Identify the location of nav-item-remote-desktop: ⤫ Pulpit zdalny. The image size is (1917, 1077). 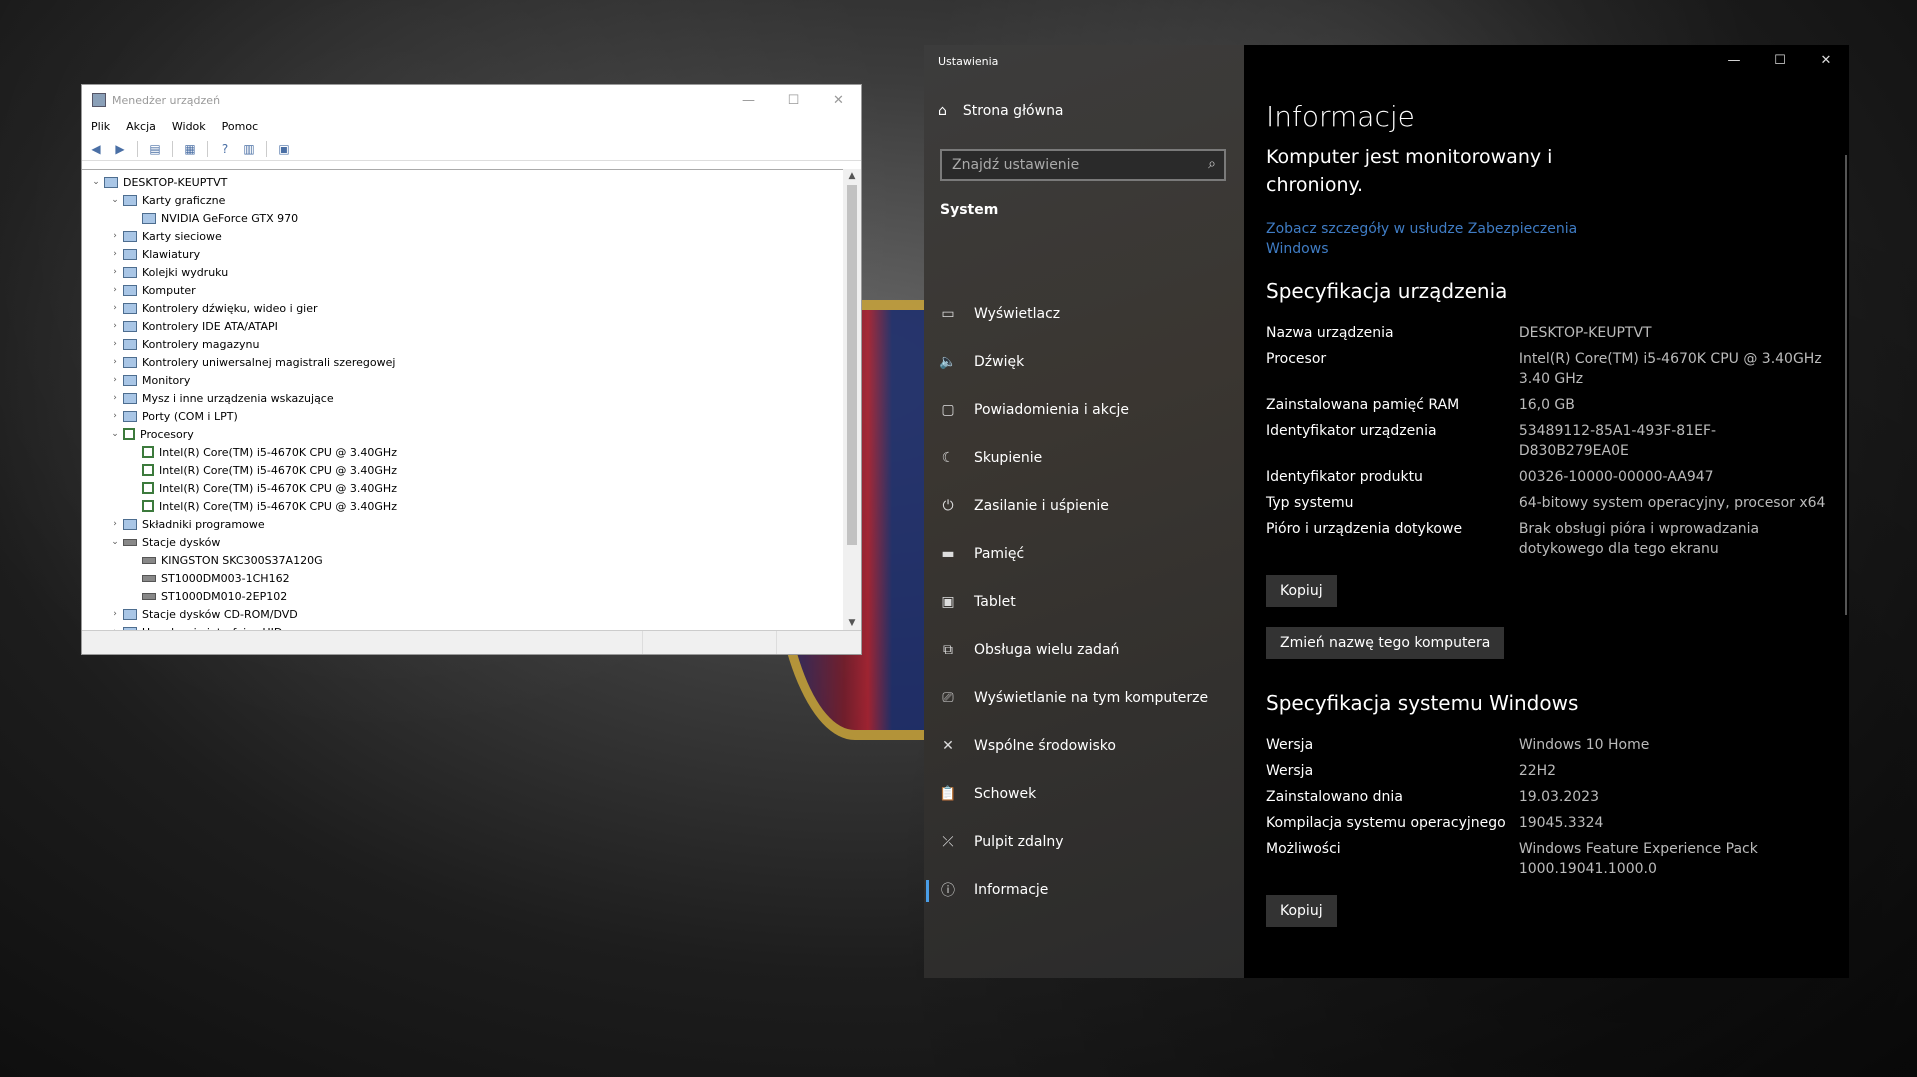
(1084, 842).